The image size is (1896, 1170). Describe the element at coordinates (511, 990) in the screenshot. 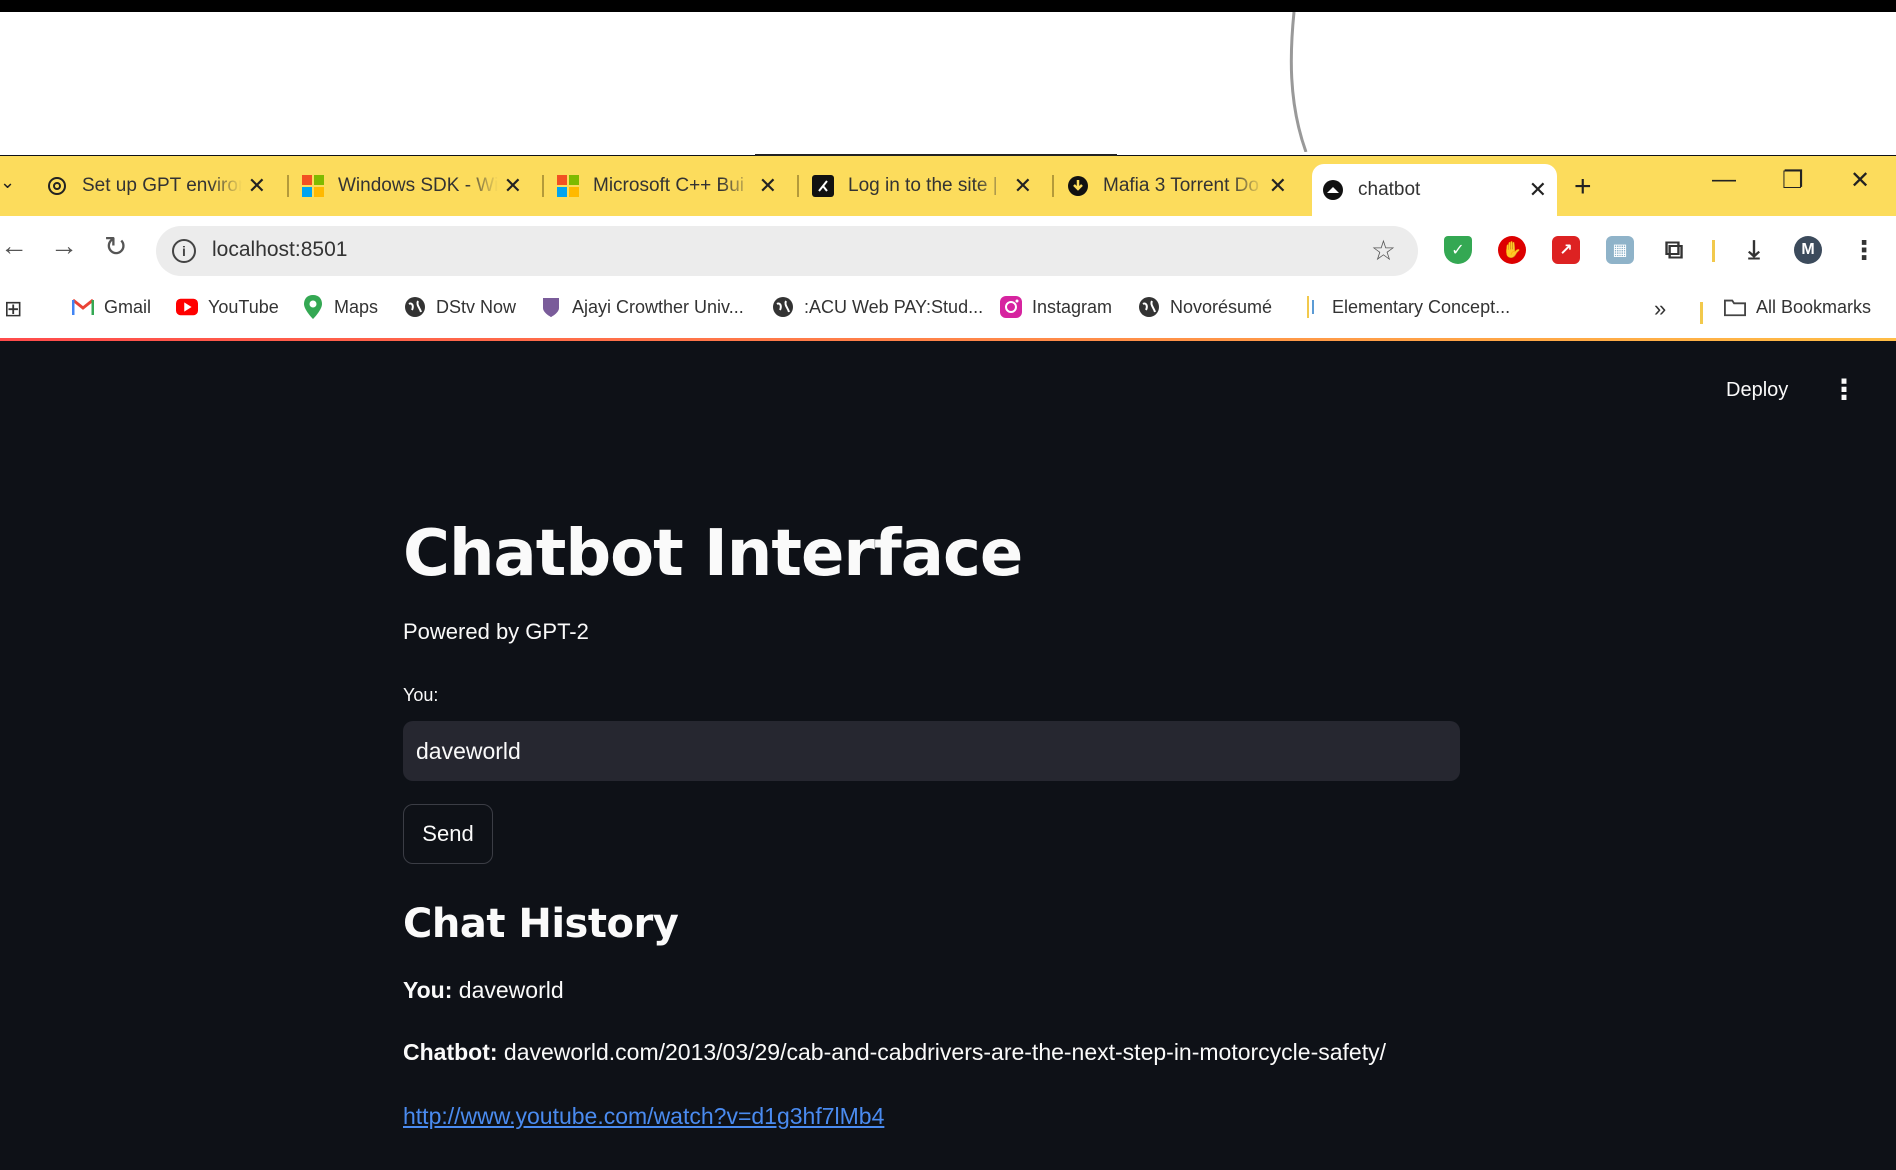

I see `message-text: daveworld` at that location.